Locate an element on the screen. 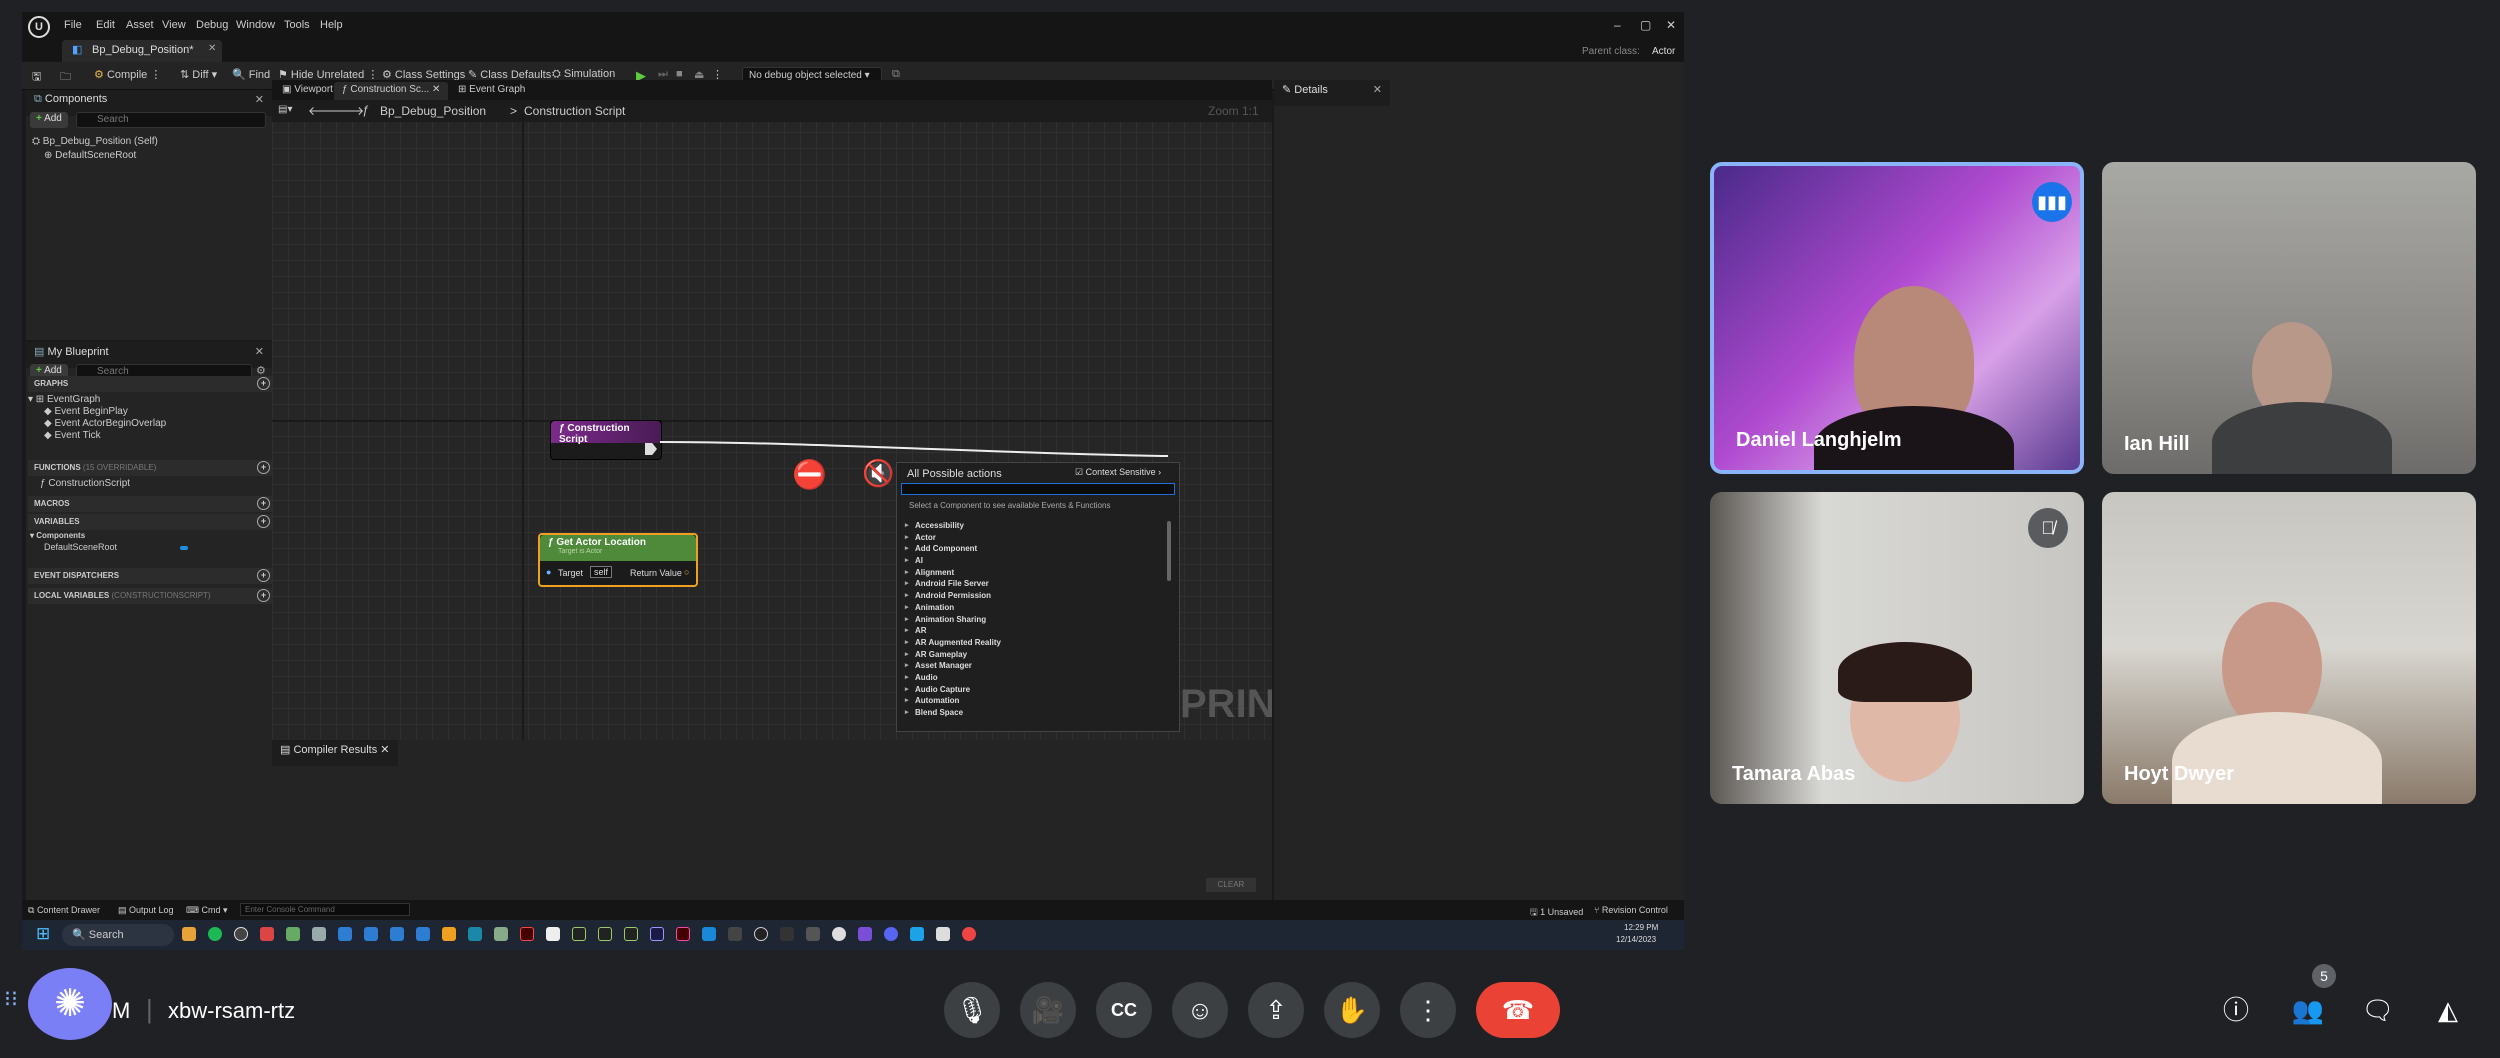 The image size is (2500, 1058). minimize-icon: – is located at coordinates (1617, 25).